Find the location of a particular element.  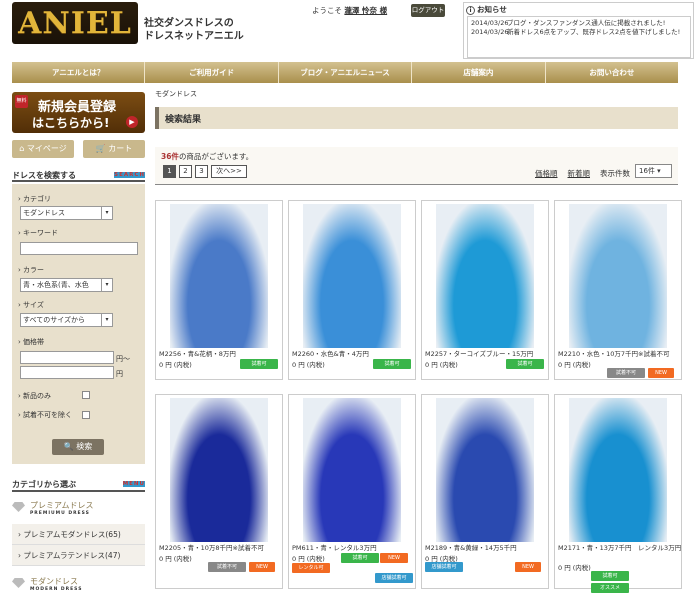

size-select: すべてのサイズから ▾ is located at coordinates (66, 320).